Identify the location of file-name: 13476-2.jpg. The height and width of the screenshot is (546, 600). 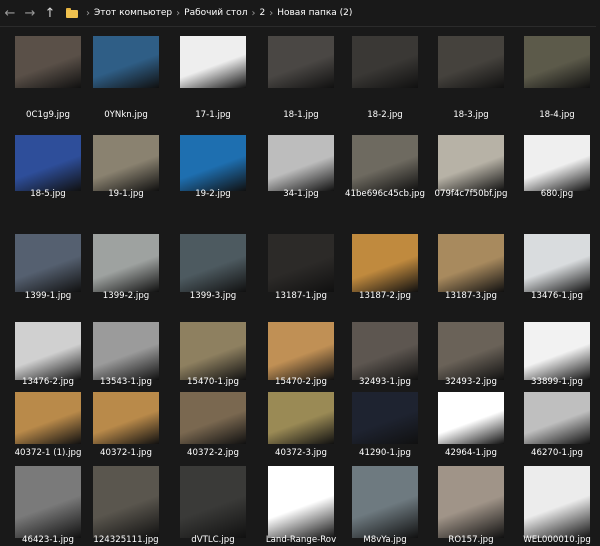
(48, 382).